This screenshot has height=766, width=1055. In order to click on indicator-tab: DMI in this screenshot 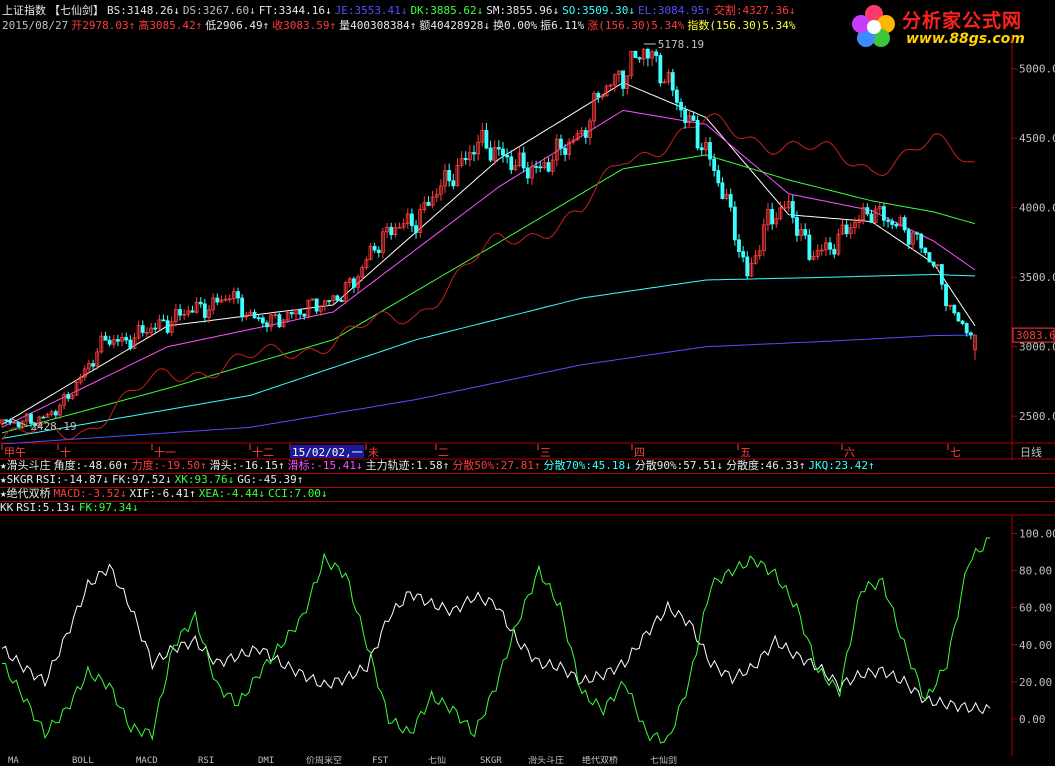, I will do `click(266, 761)`.